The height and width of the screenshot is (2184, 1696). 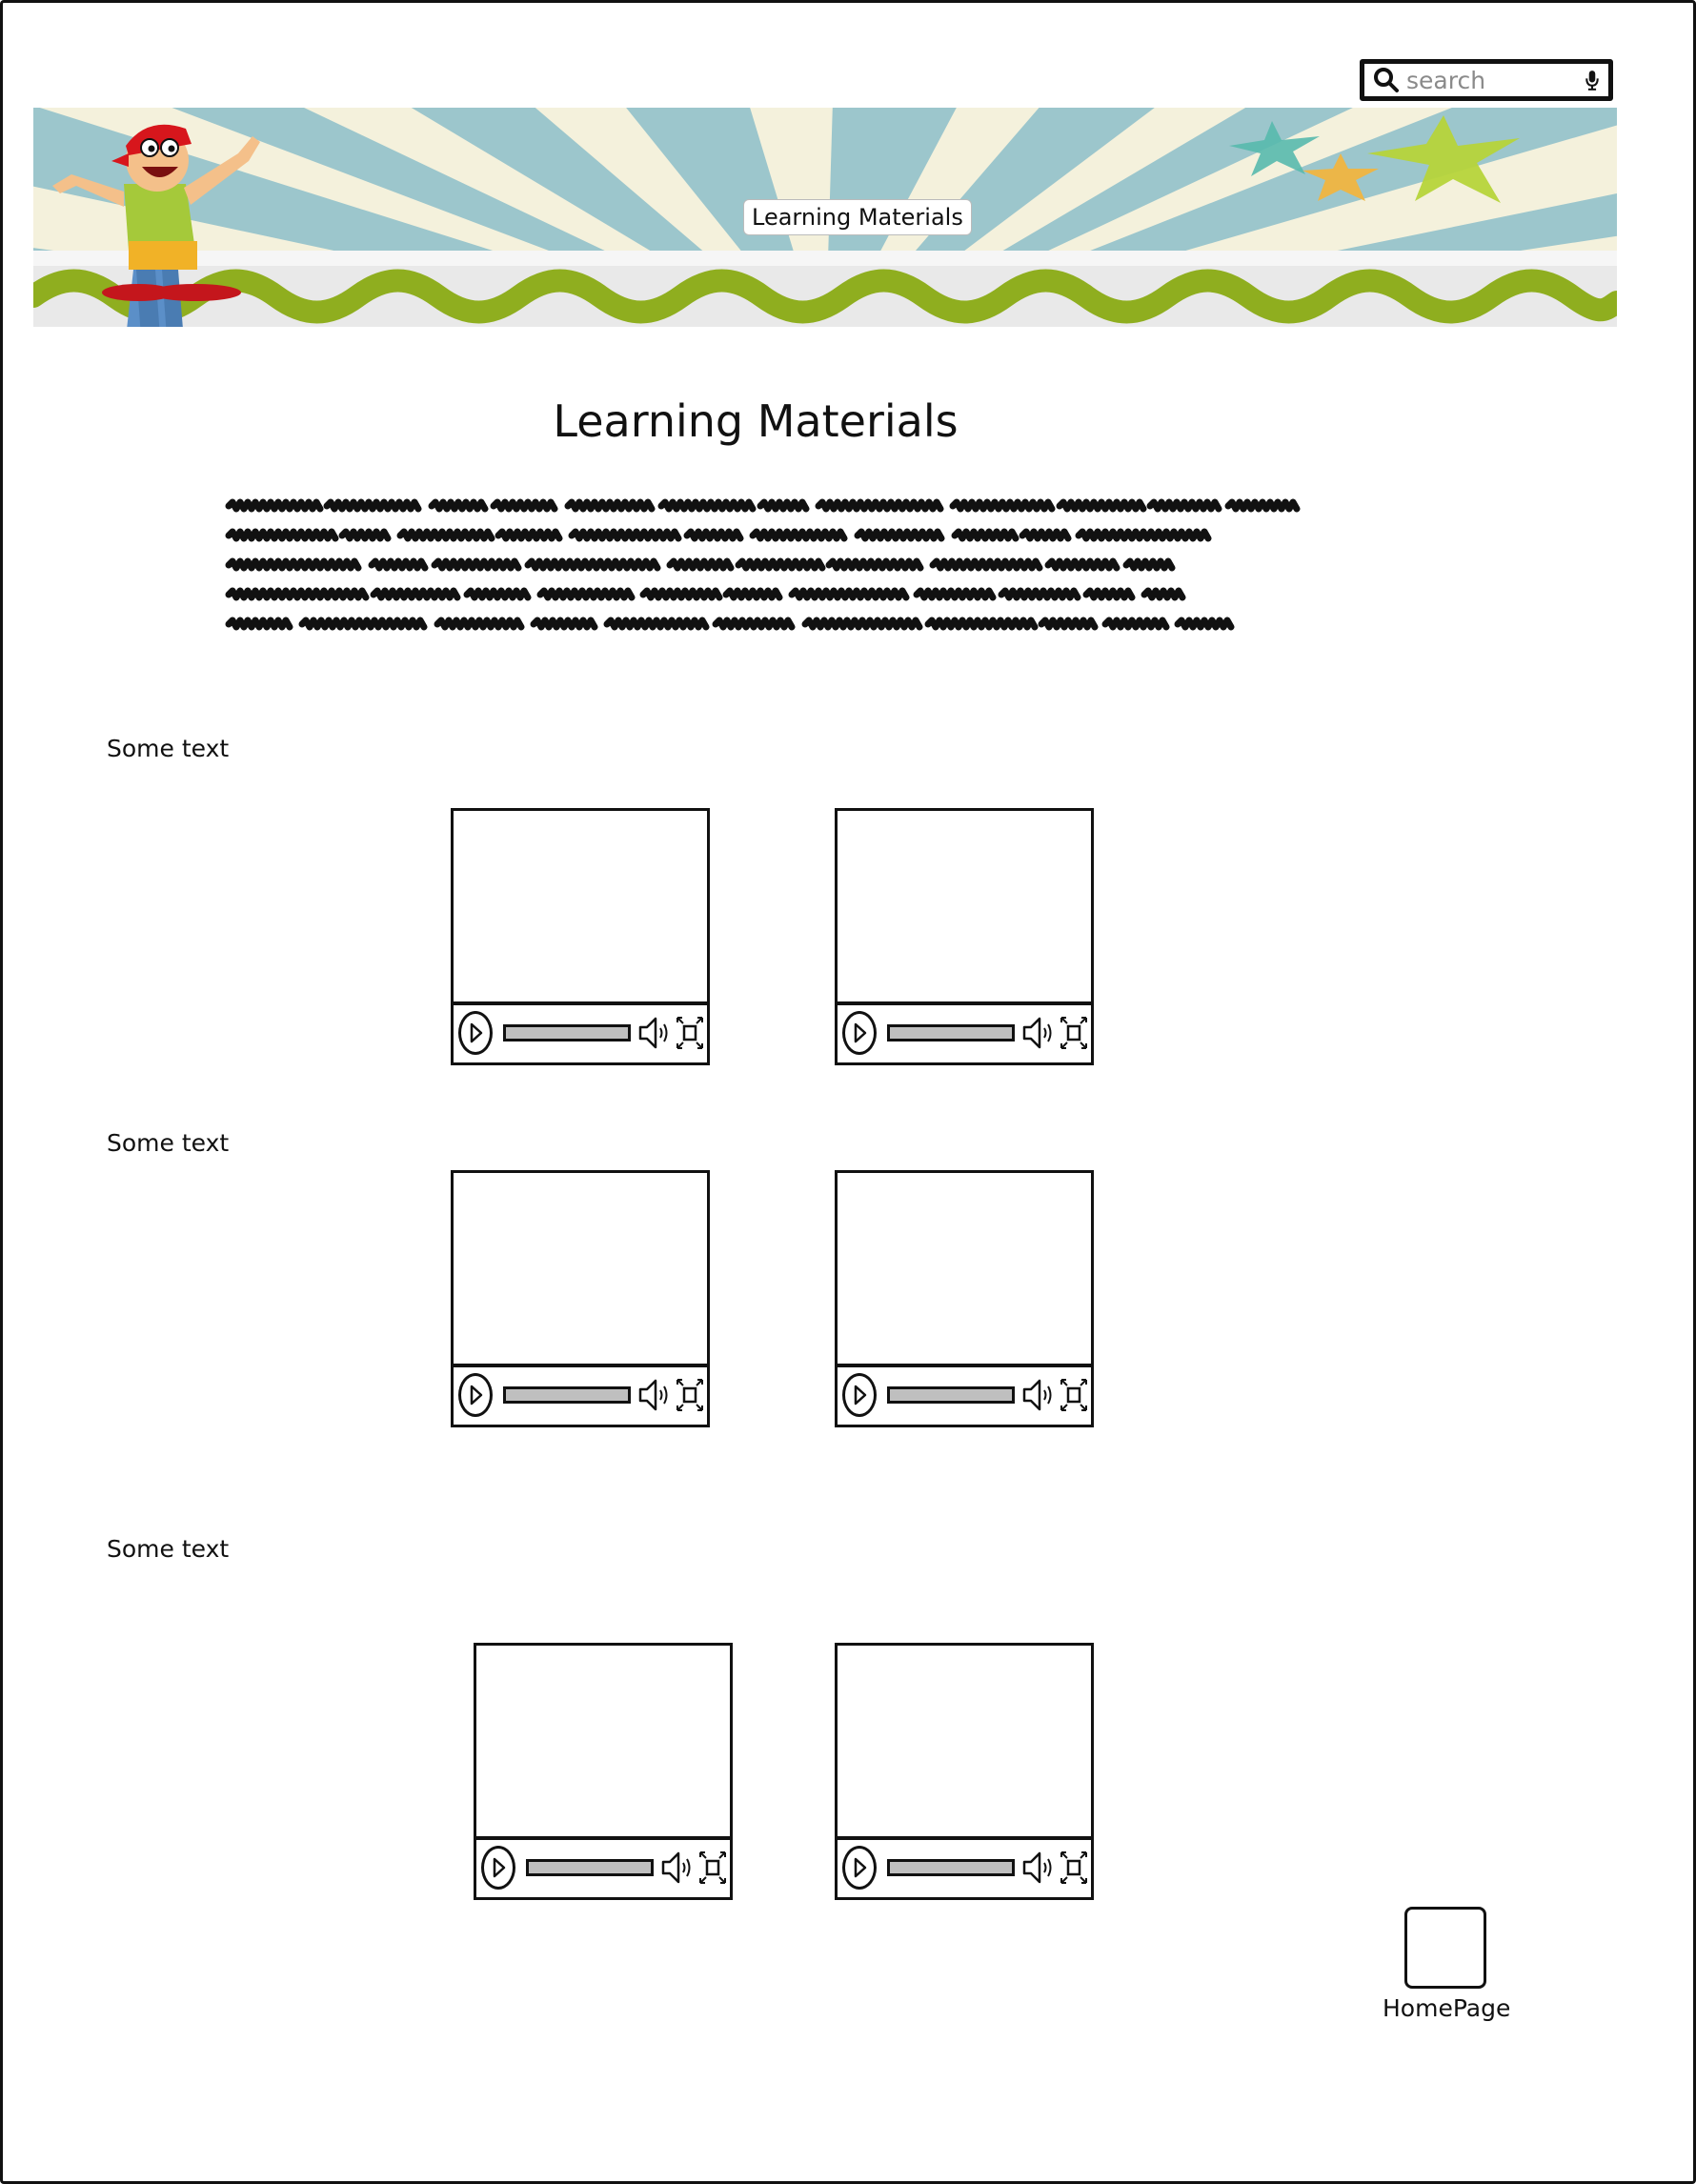 I want to click on homepage-label: HomePage, so click(x=1447, y=2008).